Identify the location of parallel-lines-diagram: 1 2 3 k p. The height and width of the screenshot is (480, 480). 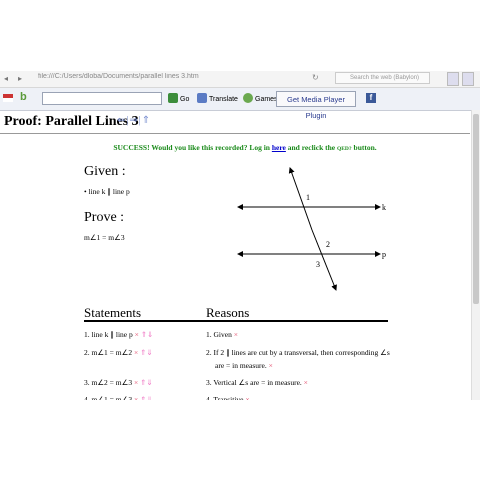
(311, 229).